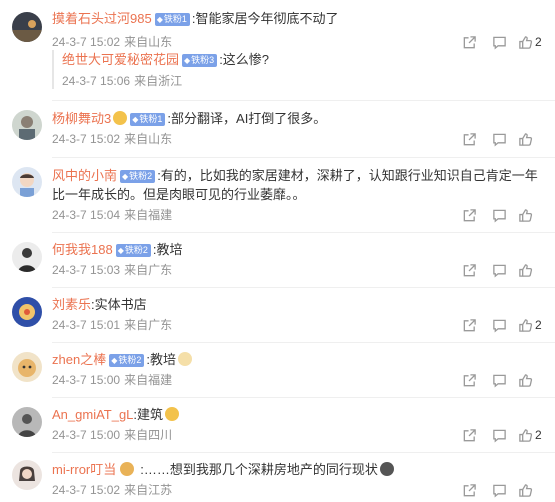 This screenshot has width=555, height=502. What do you see at coordinates (112, 435) in the screenshot?
I see `comment-meta: 24-3-7 15:00 来自四川` at bounding box center [112, 435].